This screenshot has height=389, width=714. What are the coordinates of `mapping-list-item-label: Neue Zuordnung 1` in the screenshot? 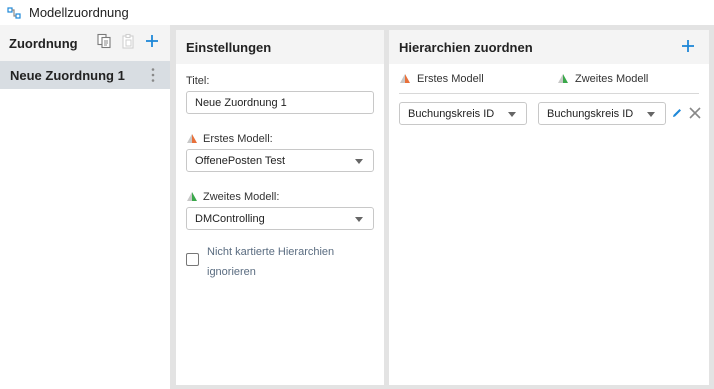 It's located at (67, 75).